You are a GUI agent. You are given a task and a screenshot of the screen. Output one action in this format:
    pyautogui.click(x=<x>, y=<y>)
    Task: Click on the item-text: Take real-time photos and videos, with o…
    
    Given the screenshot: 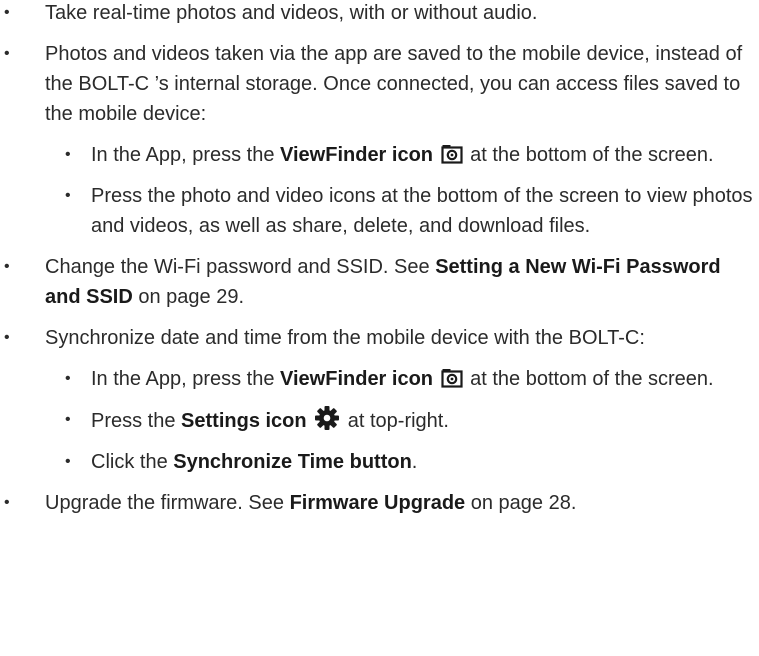 What is the action you would take?
    pyautogui.click(x=291, y=13)
    